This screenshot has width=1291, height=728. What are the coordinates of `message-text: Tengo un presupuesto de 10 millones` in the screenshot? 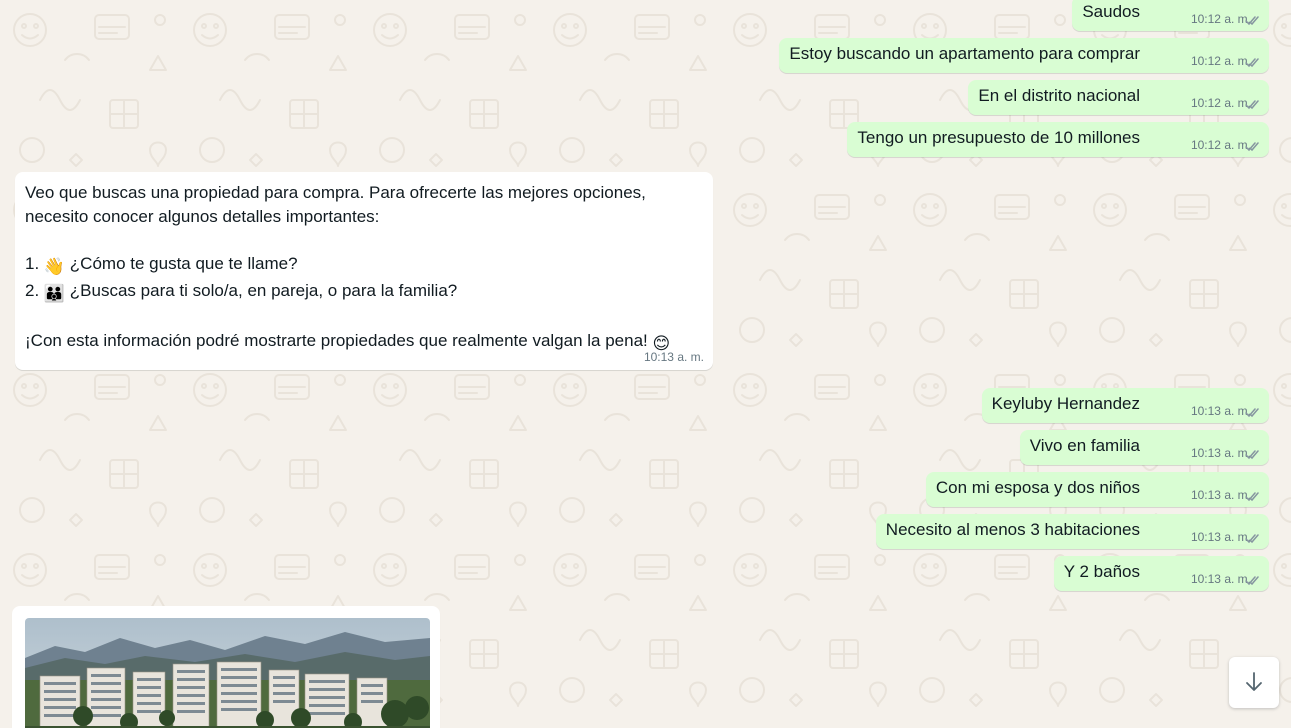 It's located at (998, 137).